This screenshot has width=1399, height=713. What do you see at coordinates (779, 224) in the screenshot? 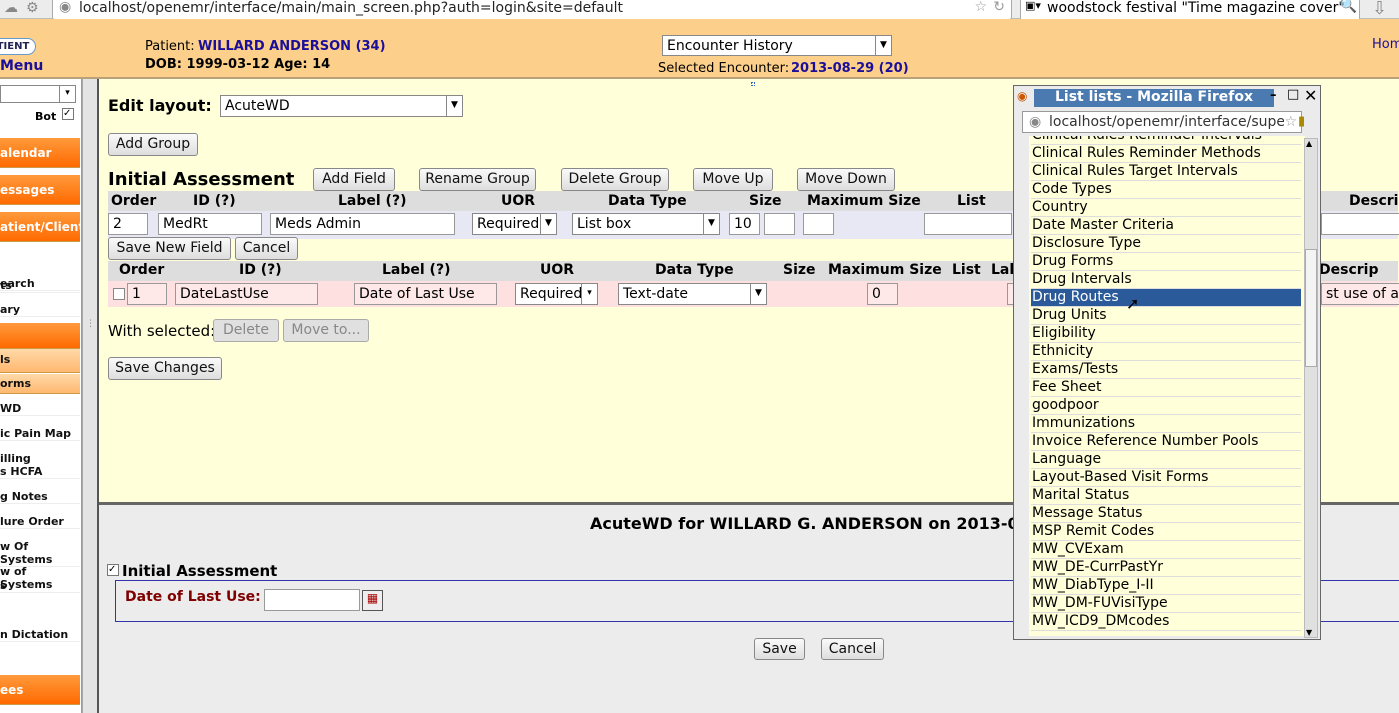
I see `new-size2-input` at bounding box center [779, 224].